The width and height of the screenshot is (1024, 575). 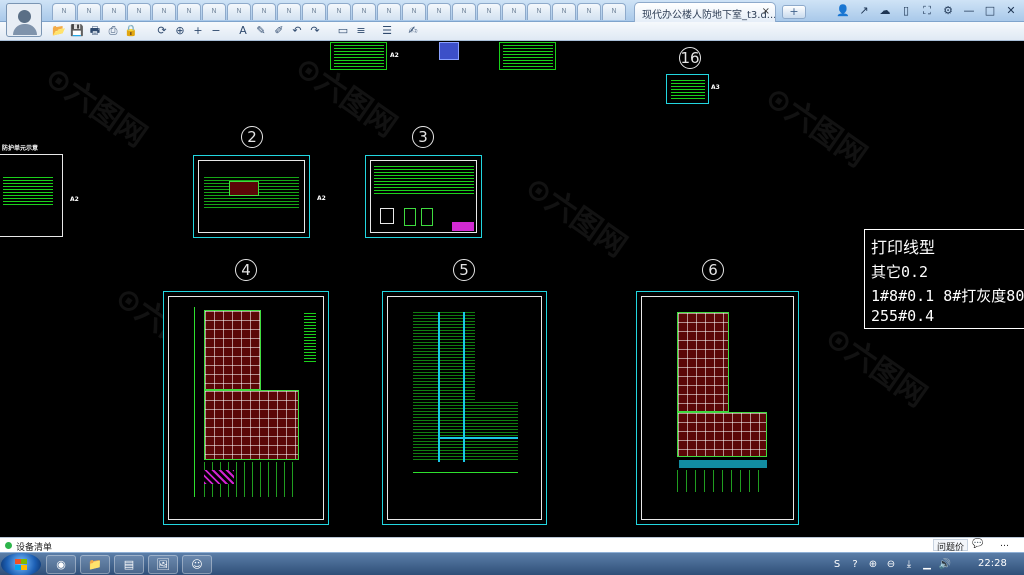 What do you see at coordinates (909, 565) in the screenshot?
I see `tray-download-icon: ⤓` at bounding box center [909, 565].